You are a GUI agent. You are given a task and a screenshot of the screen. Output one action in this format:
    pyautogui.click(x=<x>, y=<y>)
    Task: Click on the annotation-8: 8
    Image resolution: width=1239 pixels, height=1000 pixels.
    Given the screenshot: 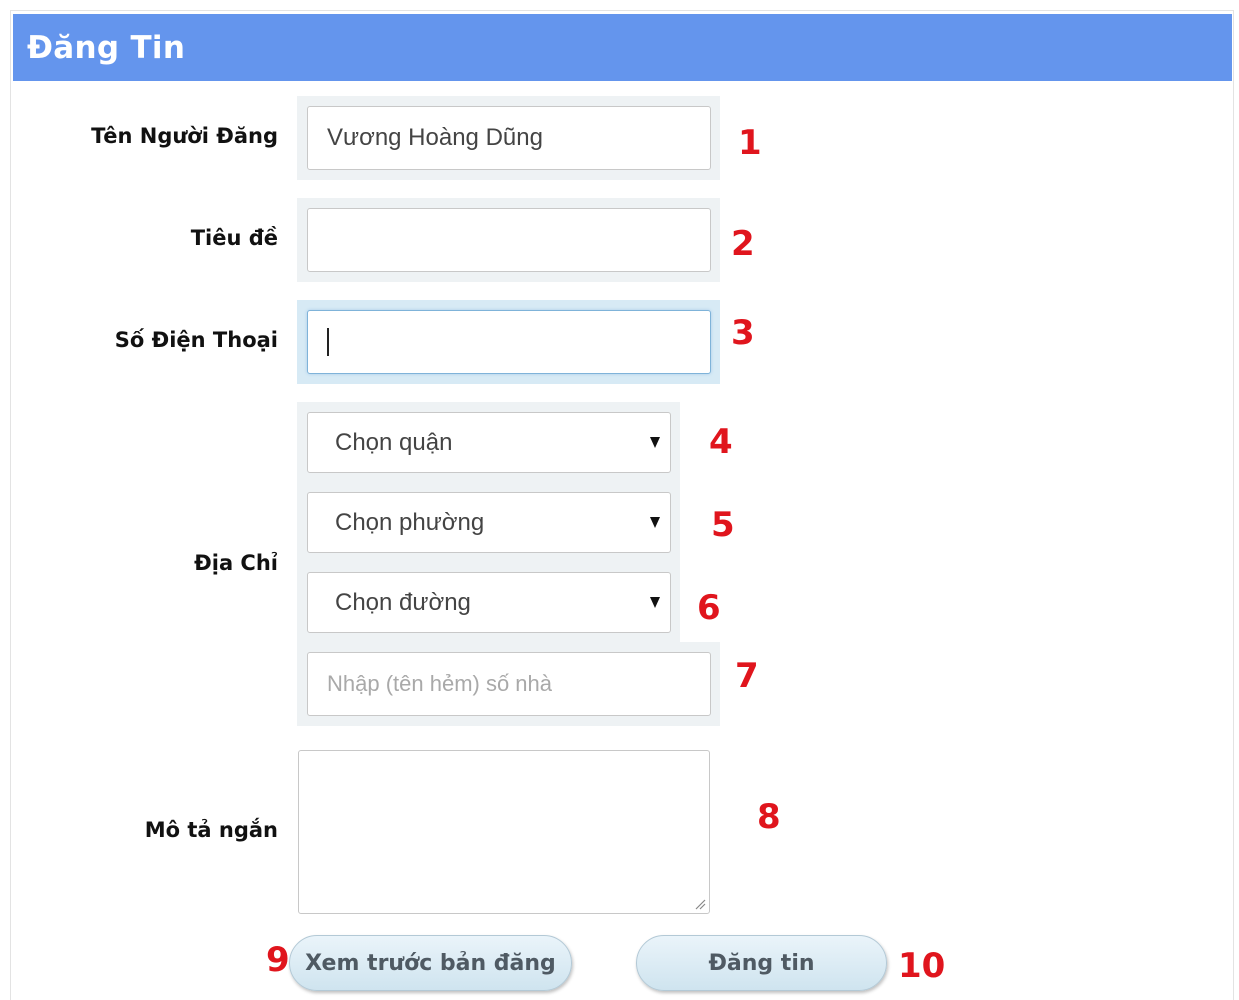 What is the action you would take?
    pyautogui.click(x=769, y=817)
    